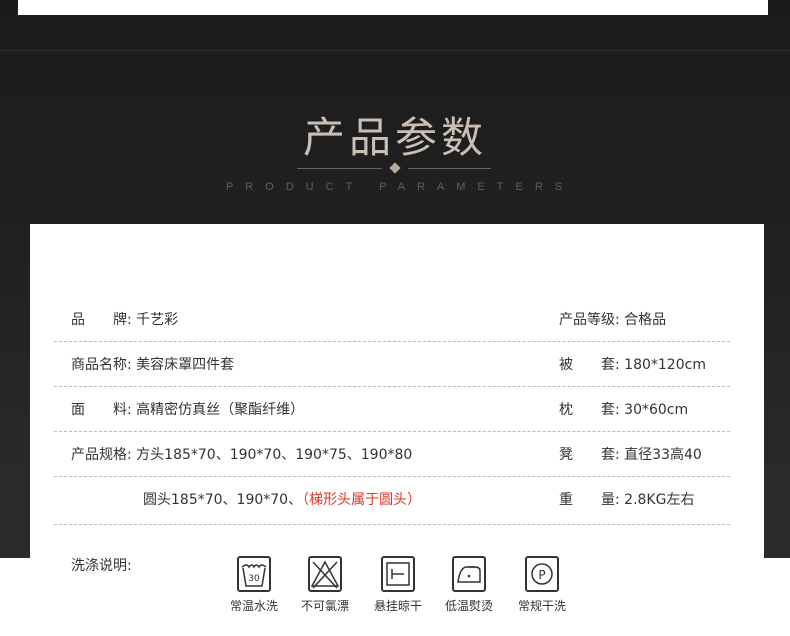  I want to click on wash-30-icon: 30, so click(254, 574).